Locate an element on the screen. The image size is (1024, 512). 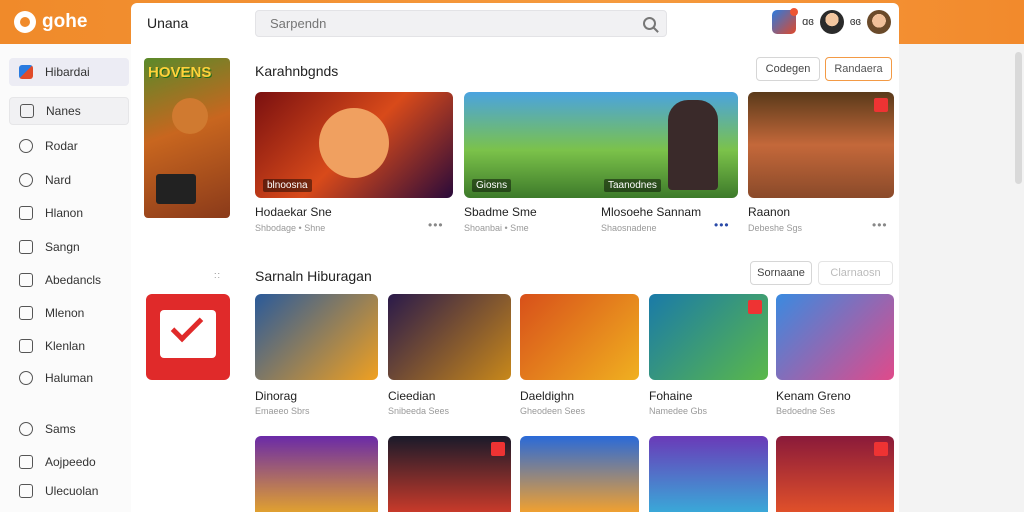
document-icon is located at coordinates (26, 213).